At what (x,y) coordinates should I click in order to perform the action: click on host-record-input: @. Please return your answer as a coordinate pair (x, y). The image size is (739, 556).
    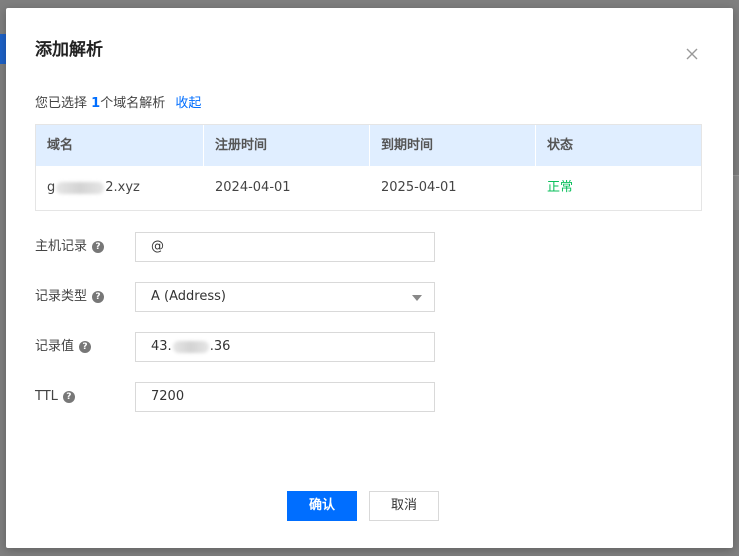
    Looking at the image, I should click on (285, 247).